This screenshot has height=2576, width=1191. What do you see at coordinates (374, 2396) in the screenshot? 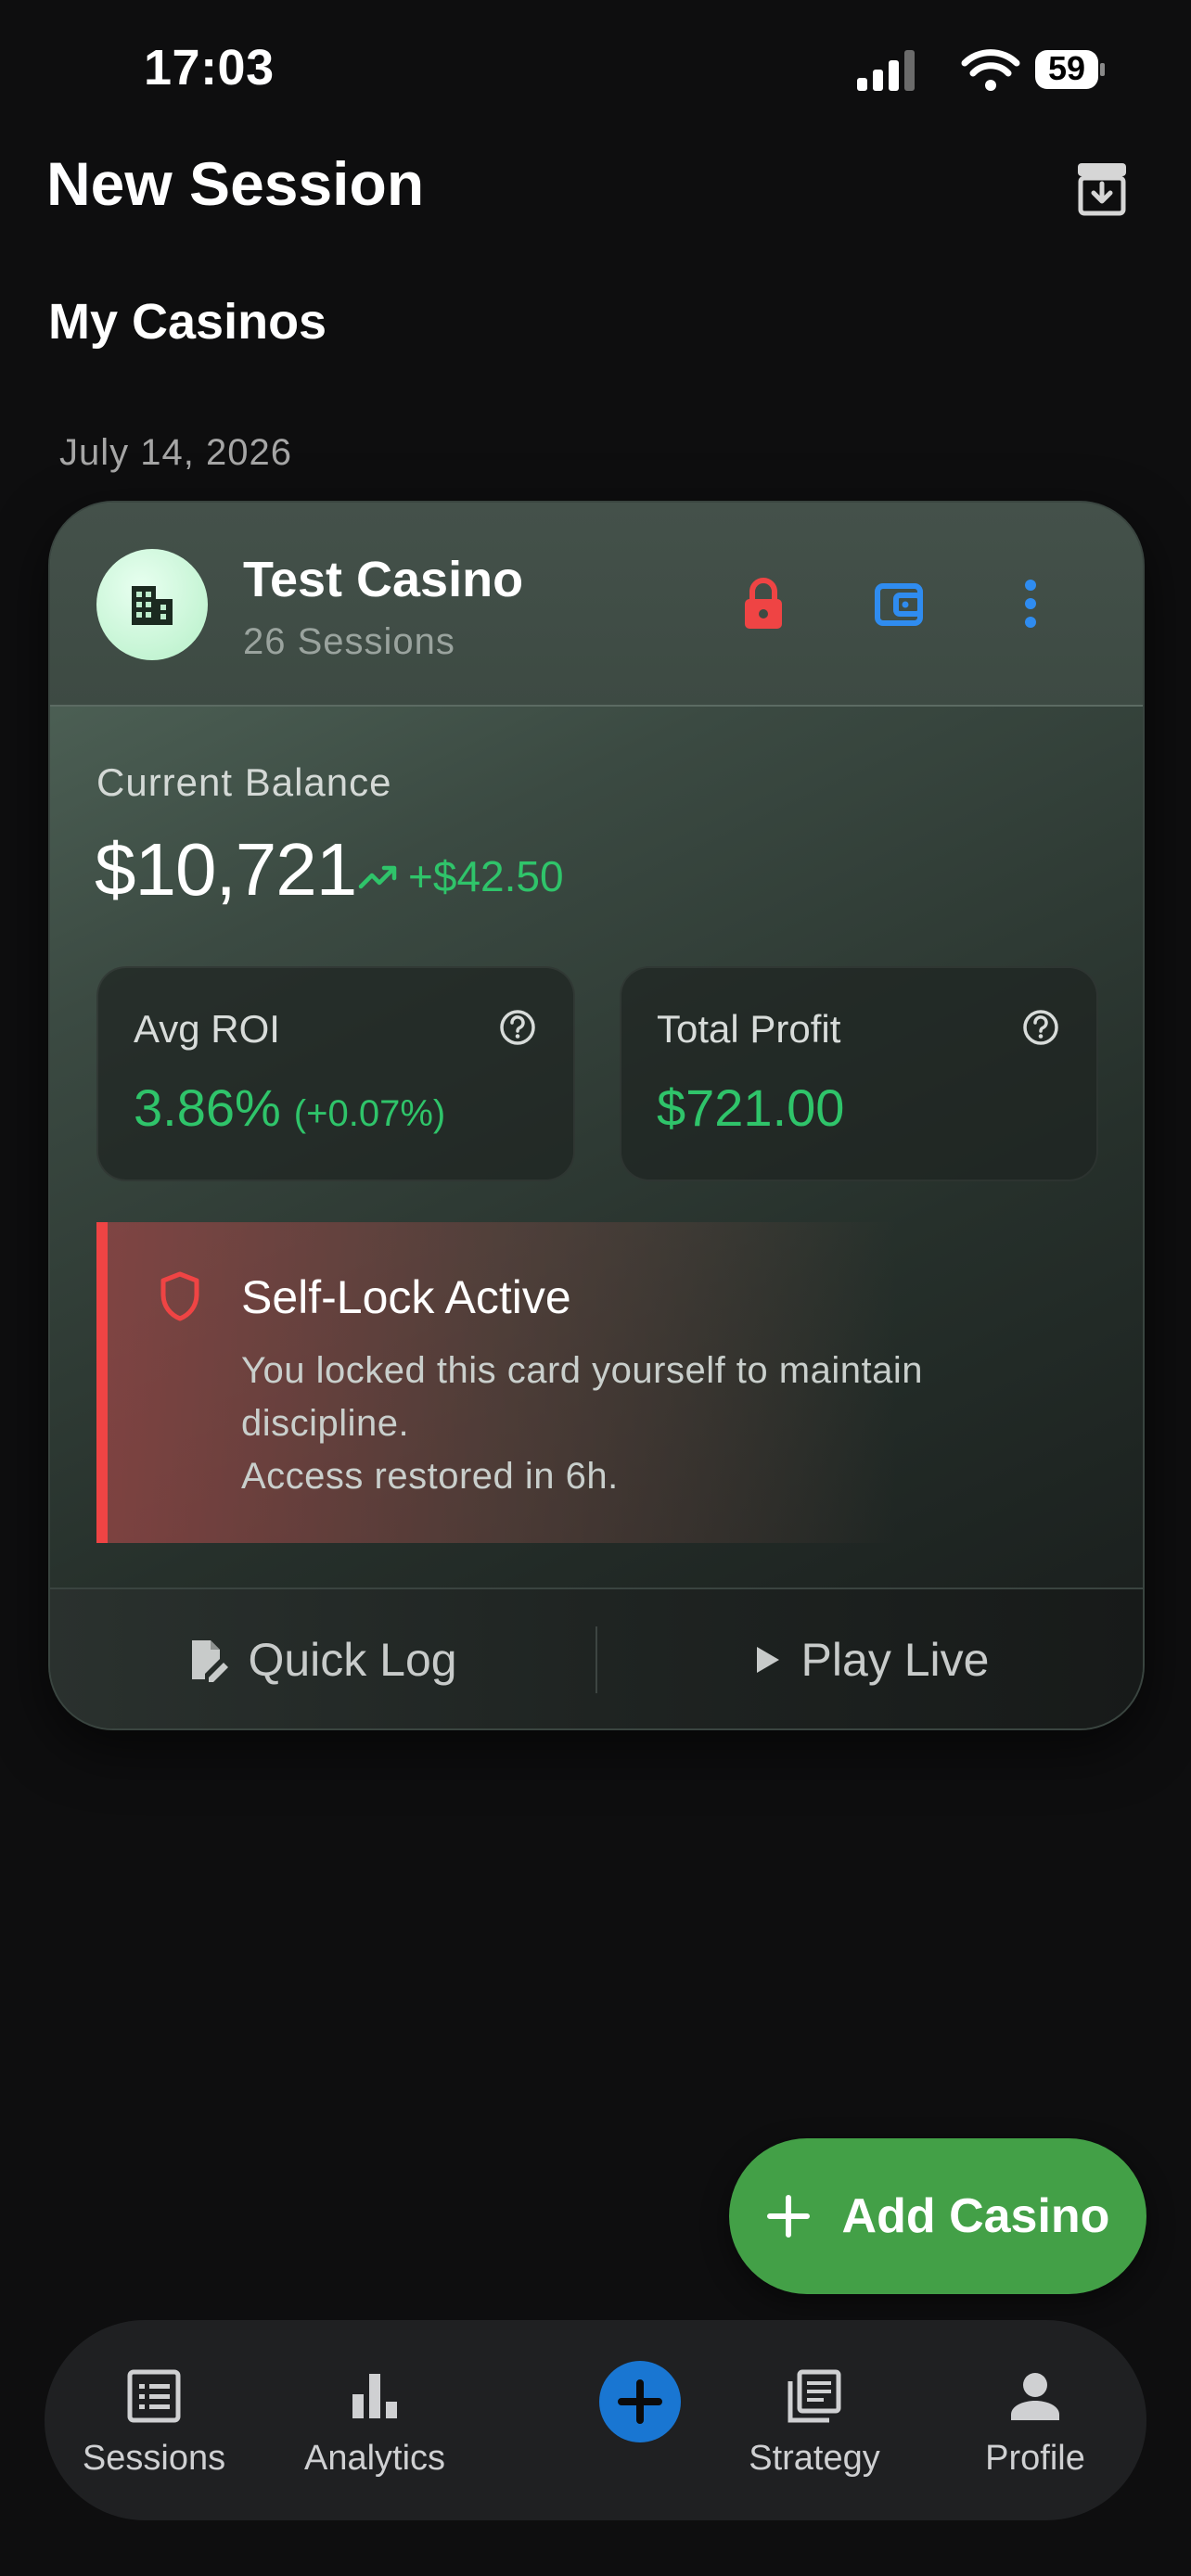
I see `bar-chart-icon` at bounding box center [374, 2396].